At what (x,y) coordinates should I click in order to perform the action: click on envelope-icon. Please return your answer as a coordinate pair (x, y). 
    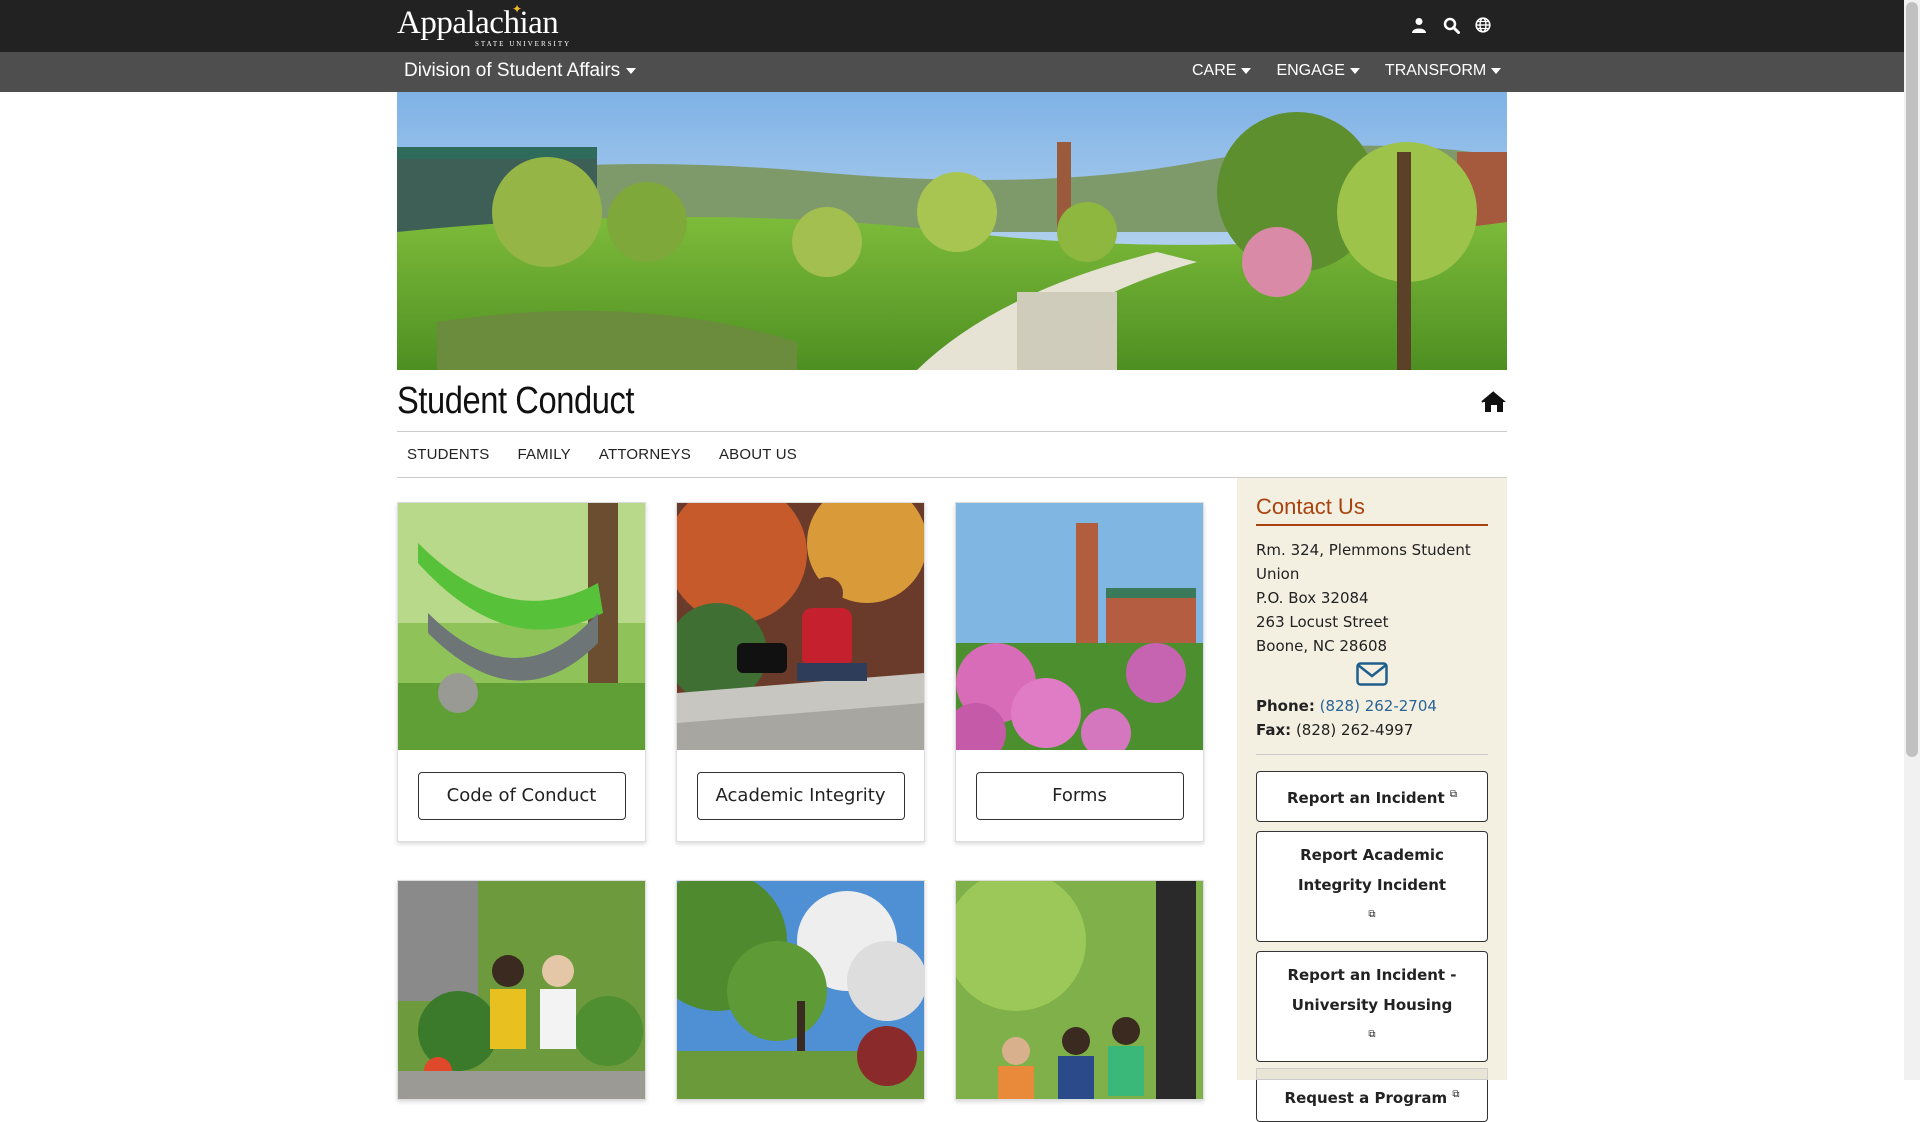
    Looking at the image, I should click on (1372, 674).